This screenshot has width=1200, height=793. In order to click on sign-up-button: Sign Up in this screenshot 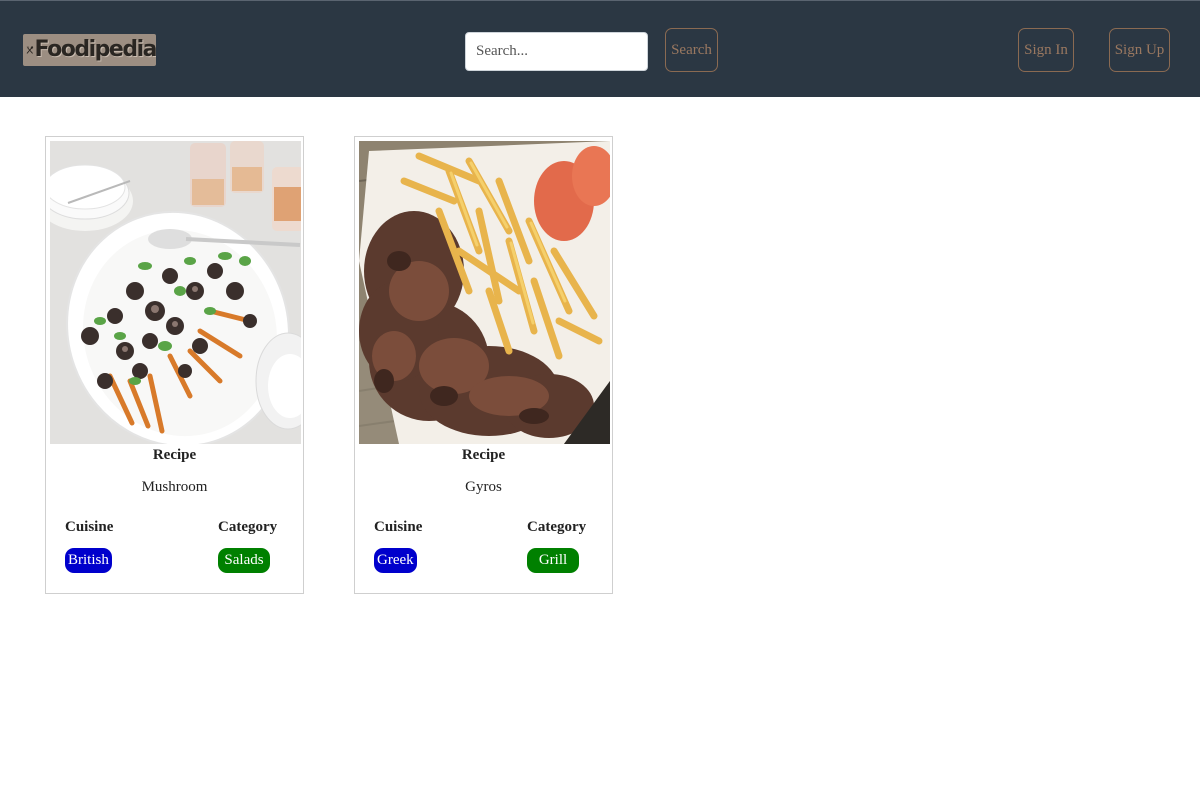, I will do `click(1139, 50)`.